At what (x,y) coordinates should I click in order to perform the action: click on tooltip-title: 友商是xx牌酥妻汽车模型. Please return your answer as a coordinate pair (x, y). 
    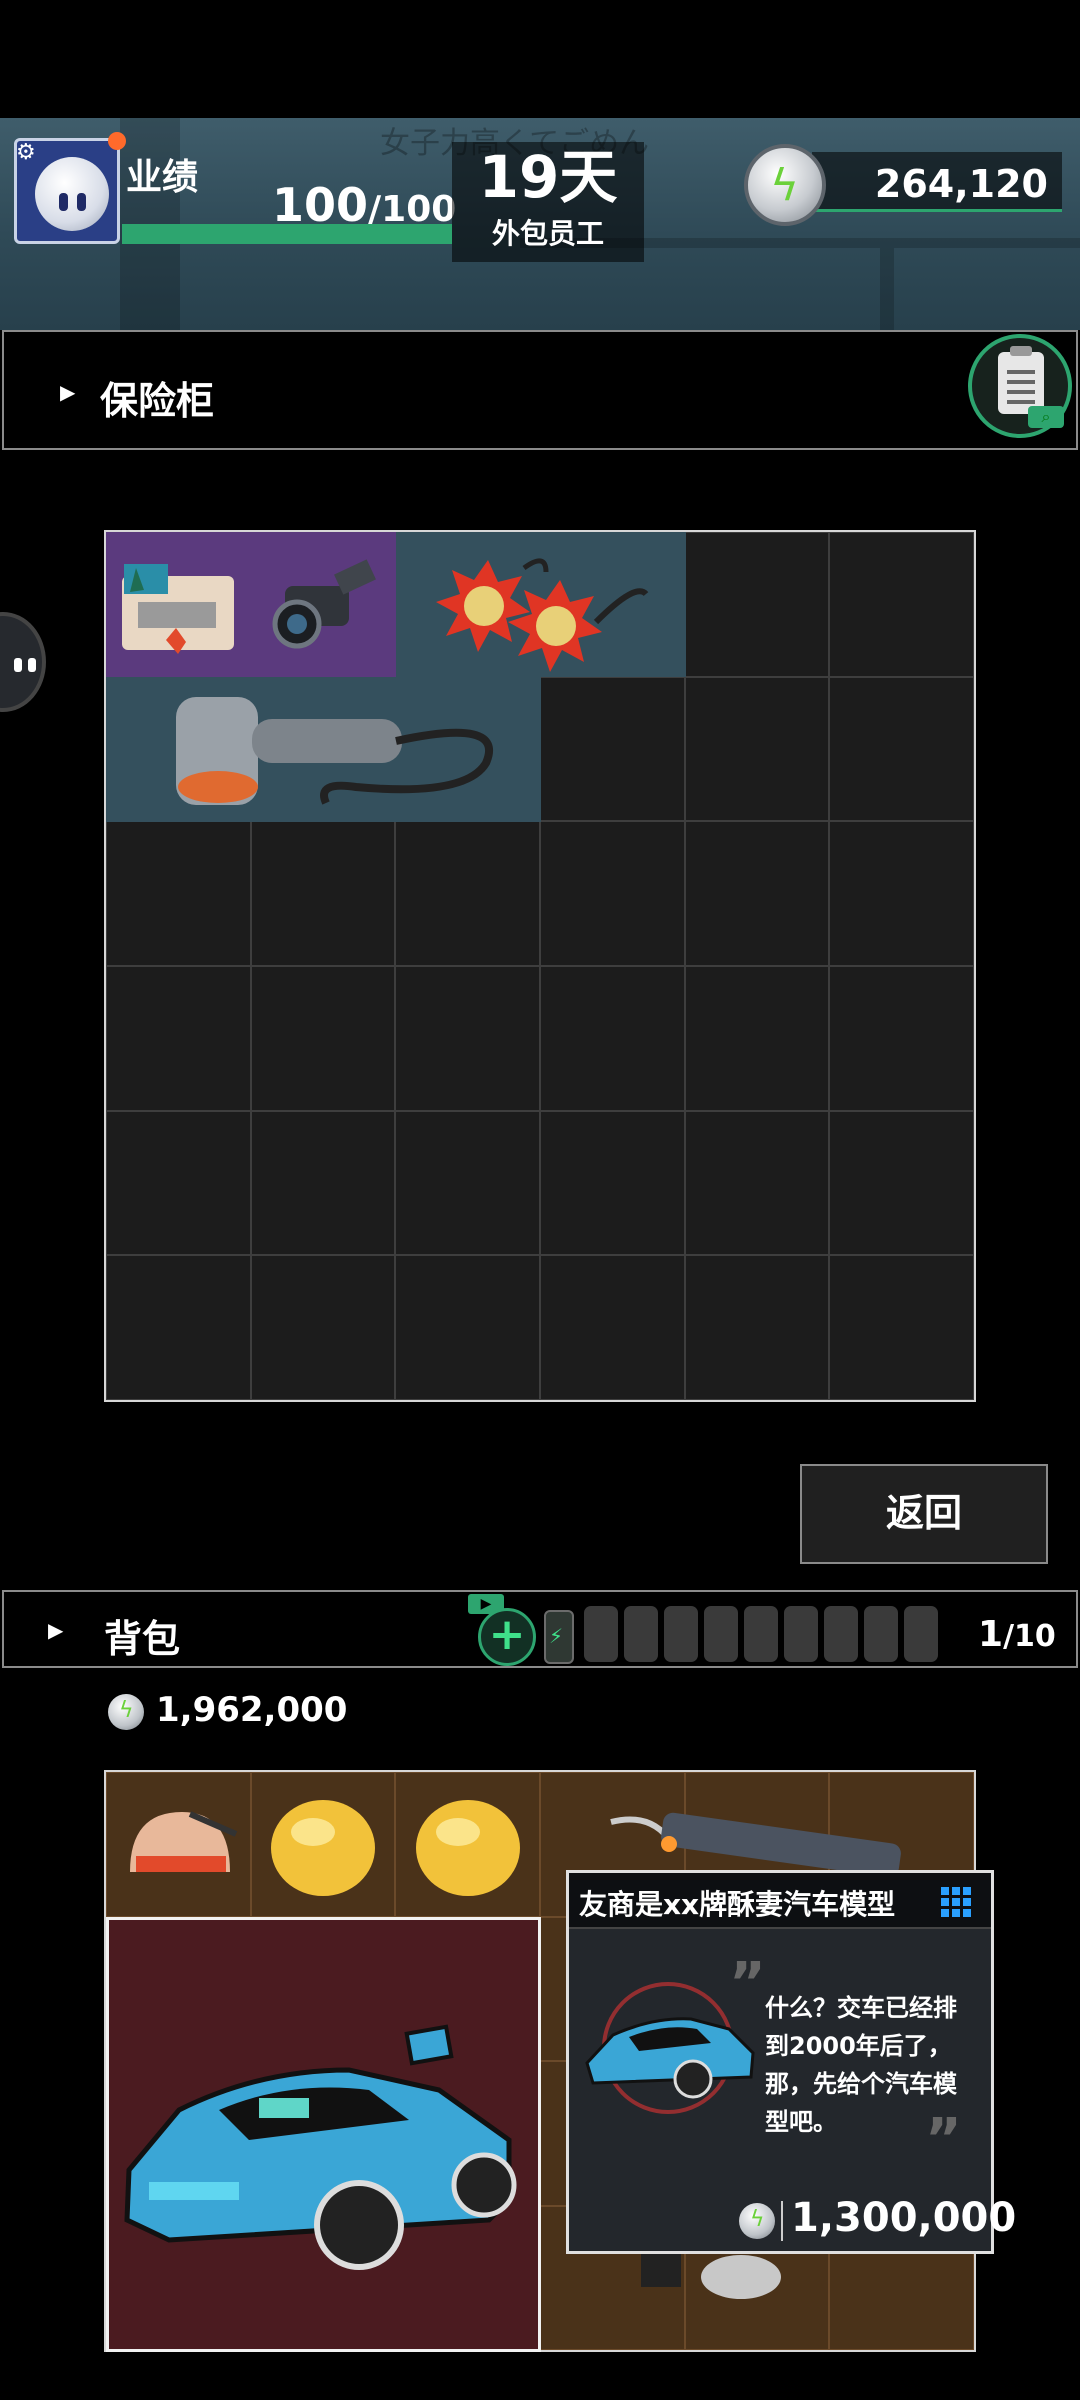
    Looking at the image, I should click on (737, 1904).